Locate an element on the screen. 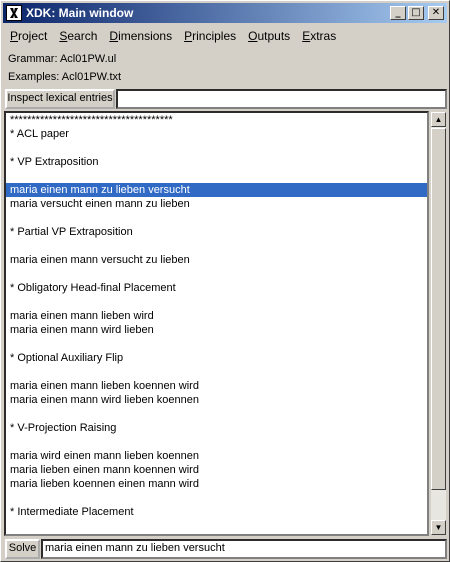  menu-dimensions: Dimensions is located at coordinates (140, 36).